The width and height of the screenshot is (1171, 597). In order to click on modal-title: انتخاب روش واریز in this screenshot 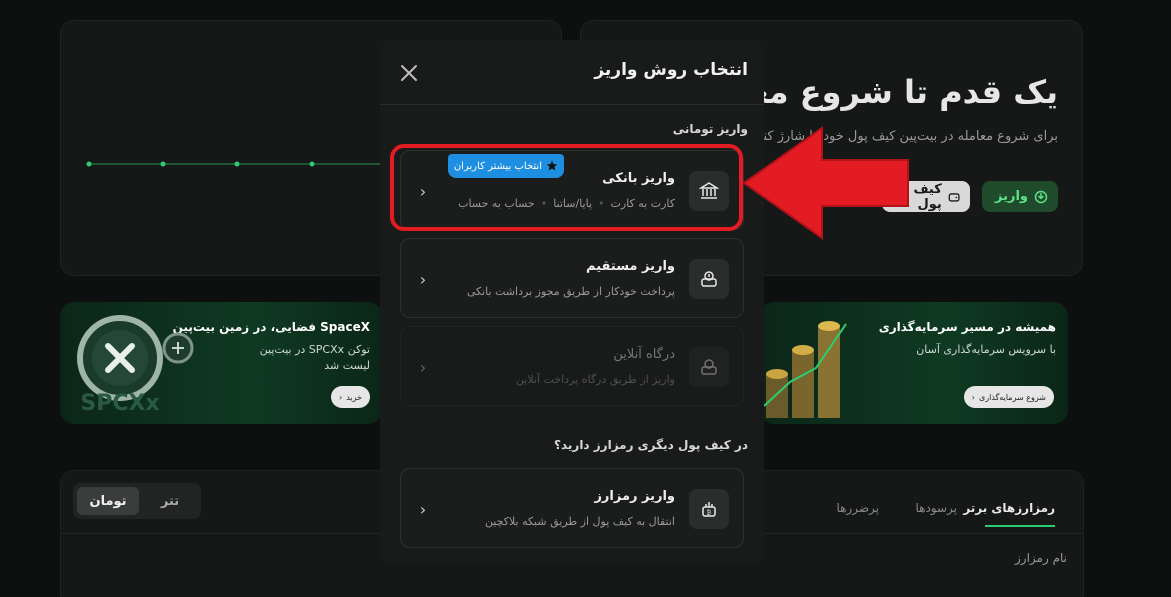, I will do `click(671, 70)`.